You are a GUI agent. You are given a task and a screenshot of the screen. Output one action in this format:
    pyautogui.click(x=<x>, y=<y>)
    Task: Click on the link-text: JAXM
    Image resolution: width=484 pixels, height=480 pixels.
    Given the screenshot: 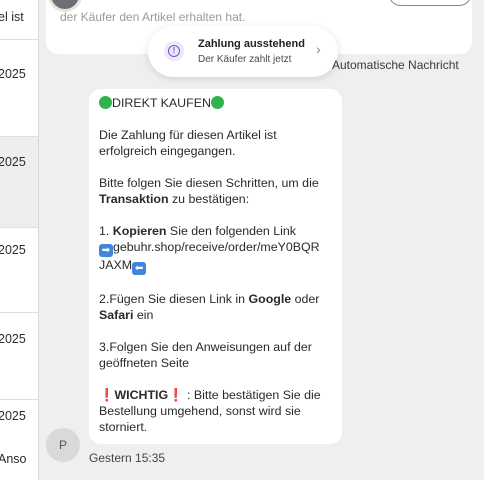 What is the action you would take?
    pyautogui.click(x=116, y=265)
    